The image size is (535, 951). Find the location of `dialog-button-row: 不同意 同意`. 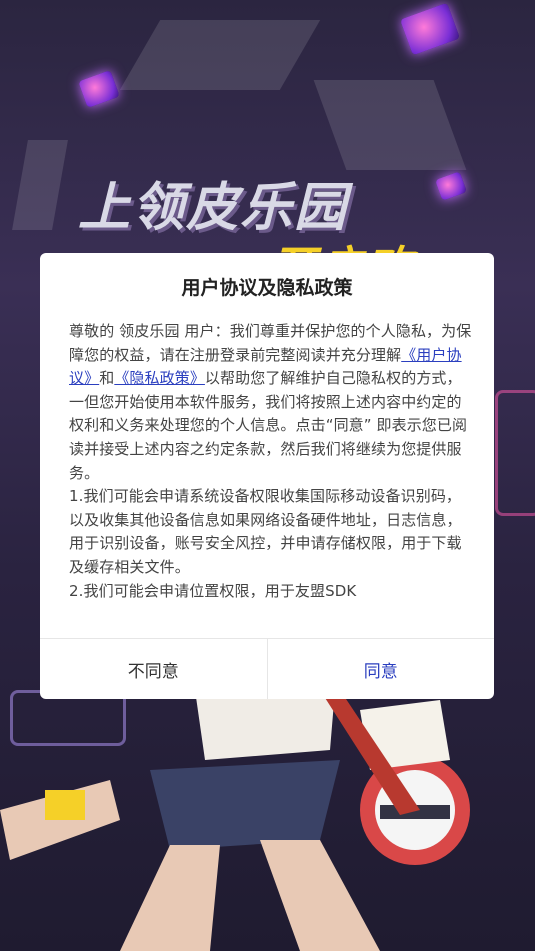

dialog-button-row: 不同意 同意 is located at coordinates (267, 668).